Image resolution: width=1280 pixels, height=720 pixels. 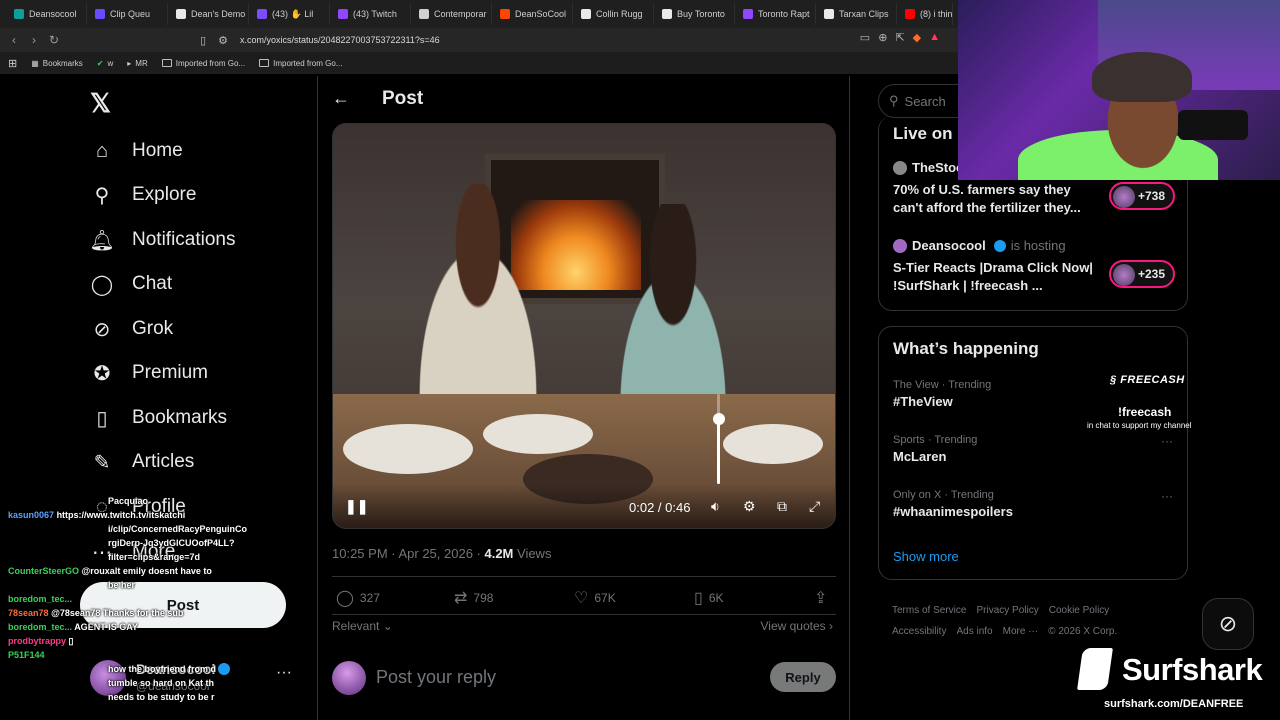 I want to click on forward-icon: ›, so click(x=34, y=40).